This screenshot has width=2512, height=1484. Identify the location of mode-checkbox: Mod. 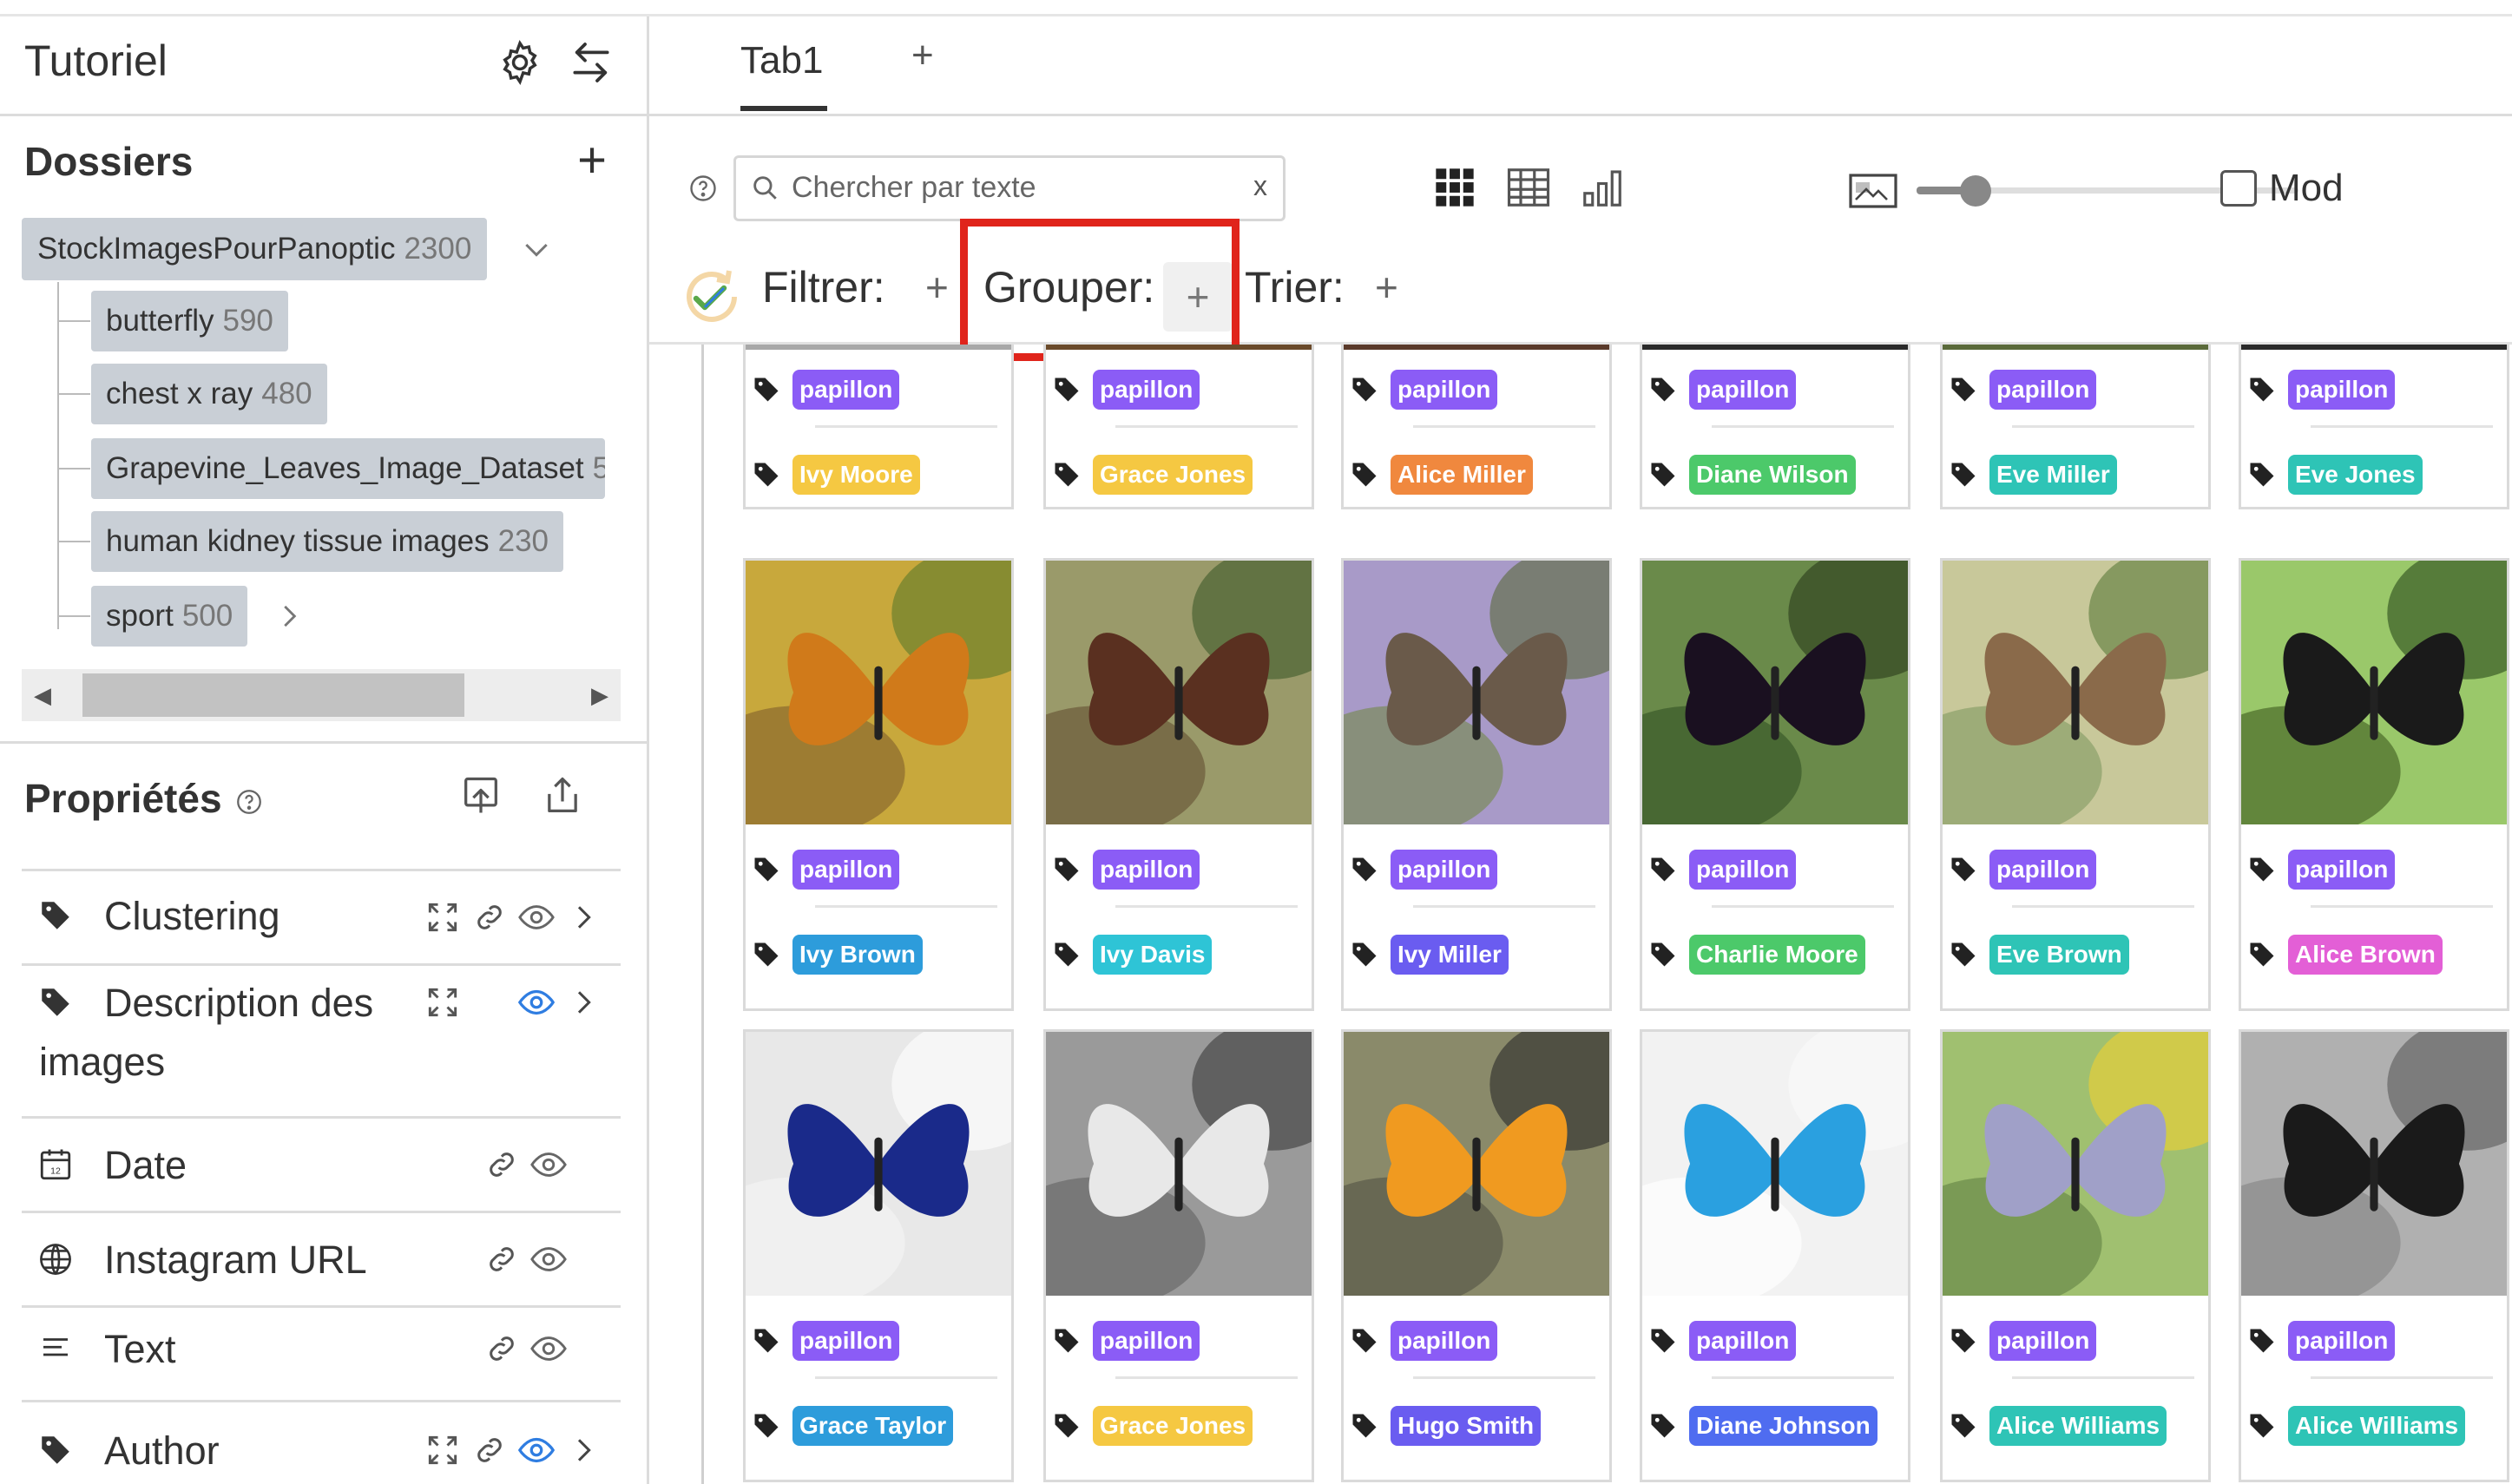
(2282, 188).